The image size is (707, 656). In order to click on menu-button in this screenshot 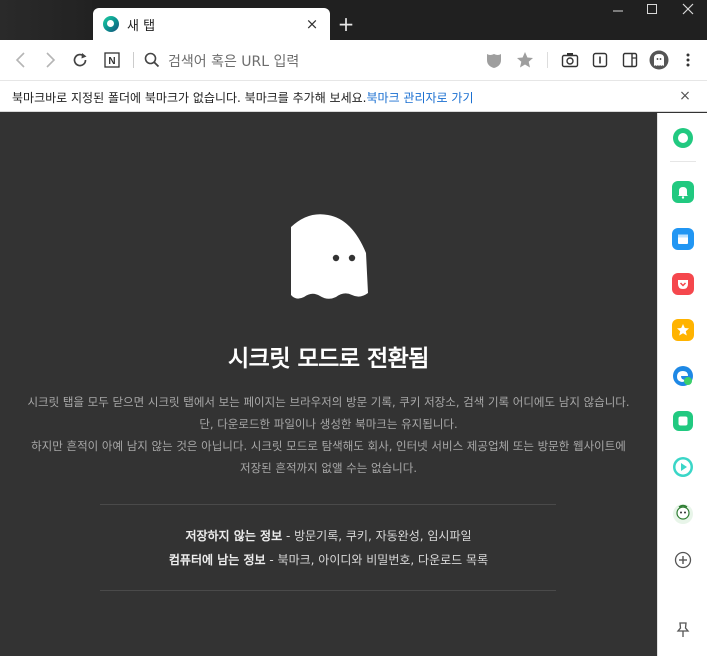, I will do `click(688, 60)`.